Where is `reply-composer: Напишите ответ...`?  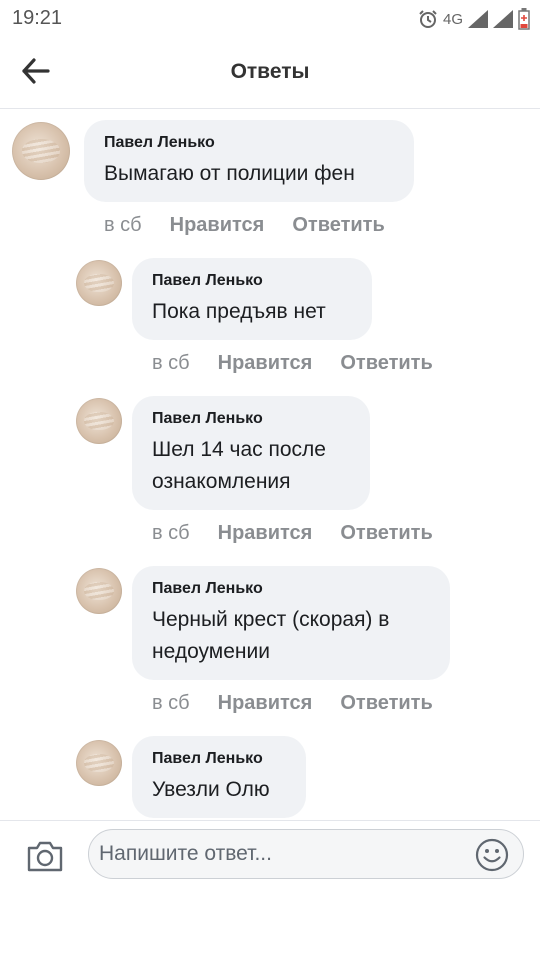 reply-composer: Напишите ответ... is located at coordinates (270, 856).